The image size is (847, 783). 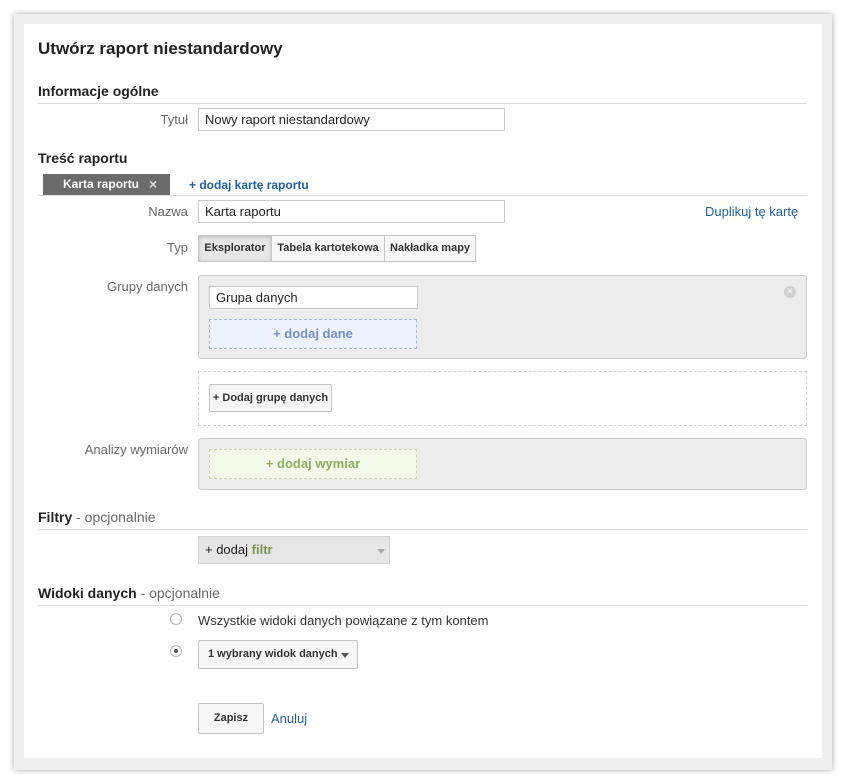 I want to click on name-label: Nazwa, so click(x=168, y=211).